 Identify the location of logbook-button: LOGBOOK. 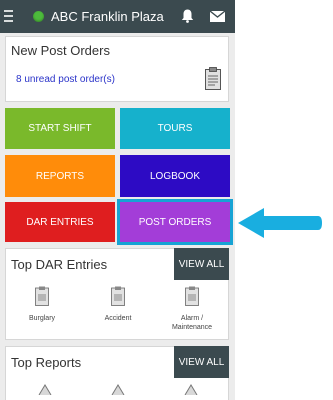
(175, 176).